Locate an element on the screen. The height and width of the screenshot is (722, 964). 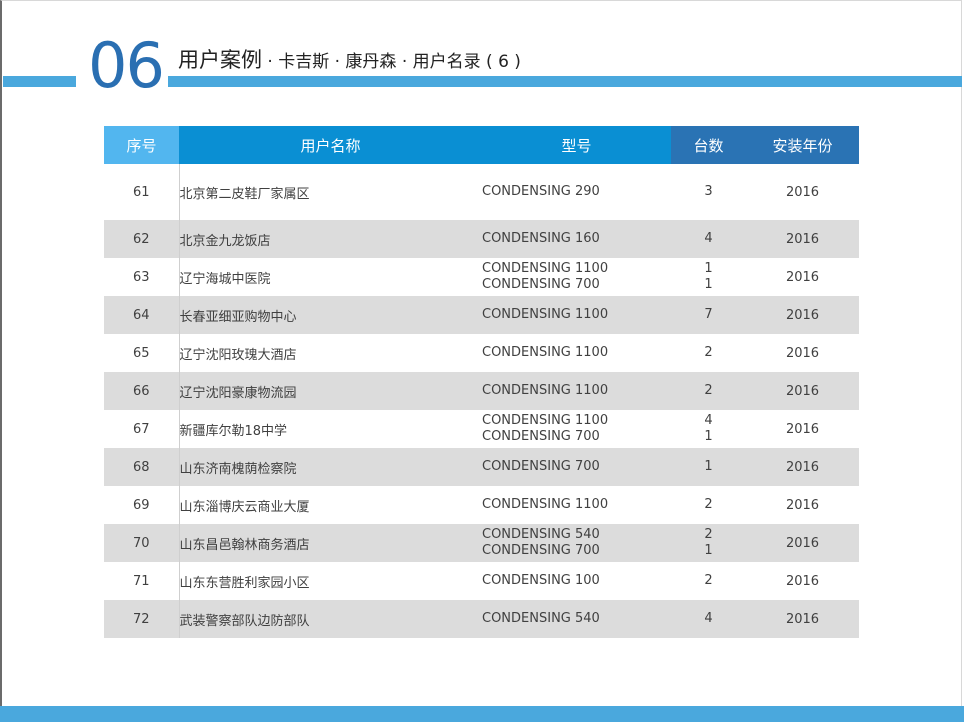
cell-no: 67 is located at coordinates (141, 429).